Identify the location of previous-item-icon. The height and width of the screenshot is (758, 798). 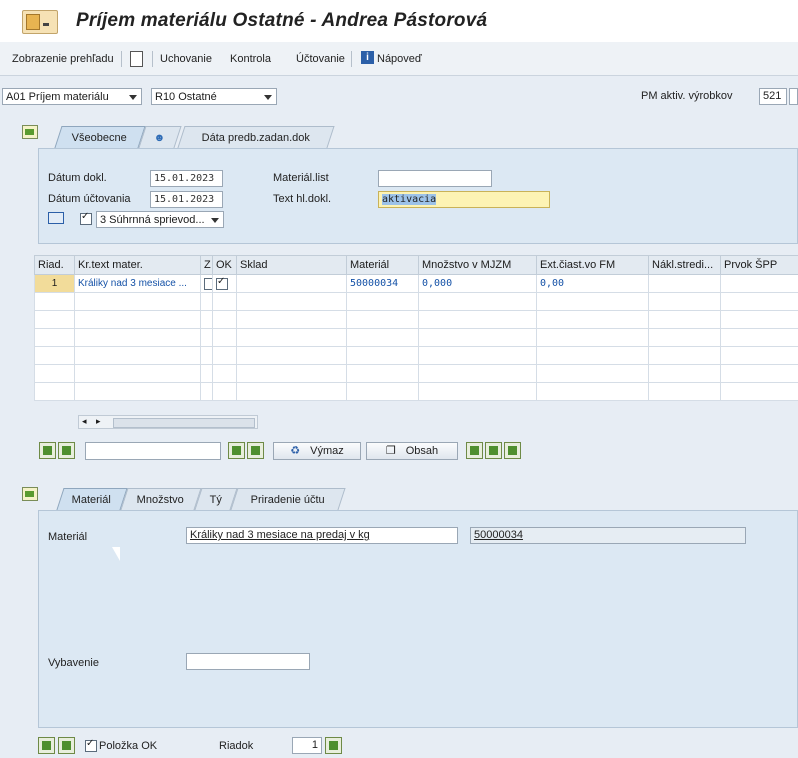
(46, 745).